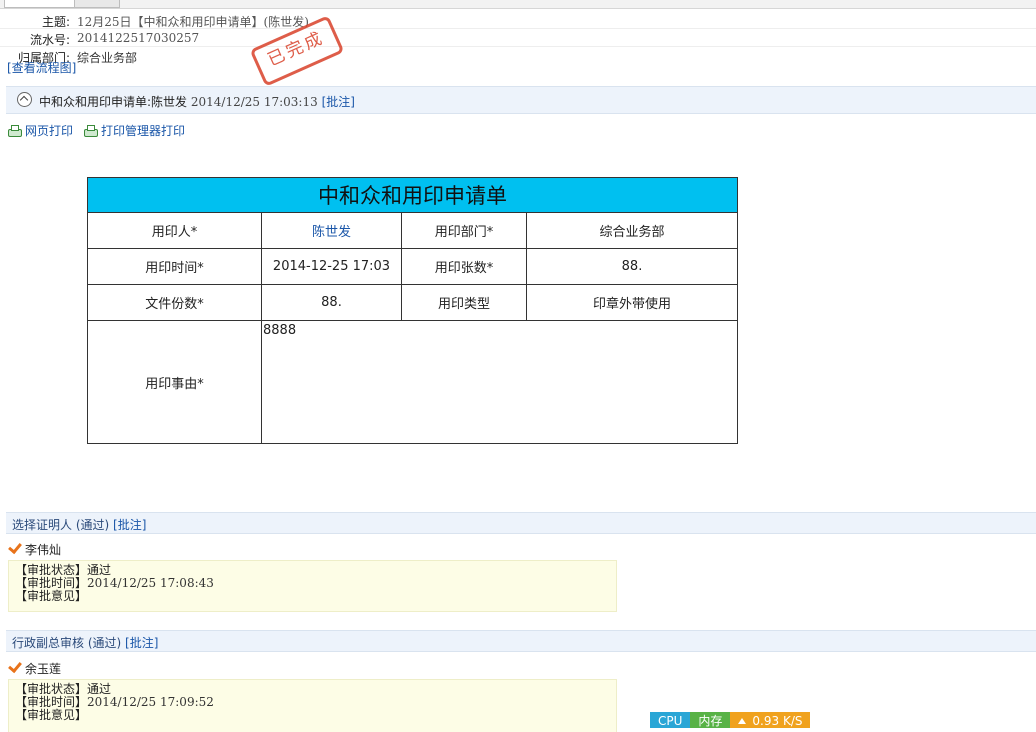 Image resolution: width=1036 pixels, height=732 pixels. What do you see at coordinates (521, 100) in the screenshot?
I see `record-bar: 中和众和用印申请单:陈世发 2014/12/25 17:03:13 [批注]` at bounding box center [521, 100].